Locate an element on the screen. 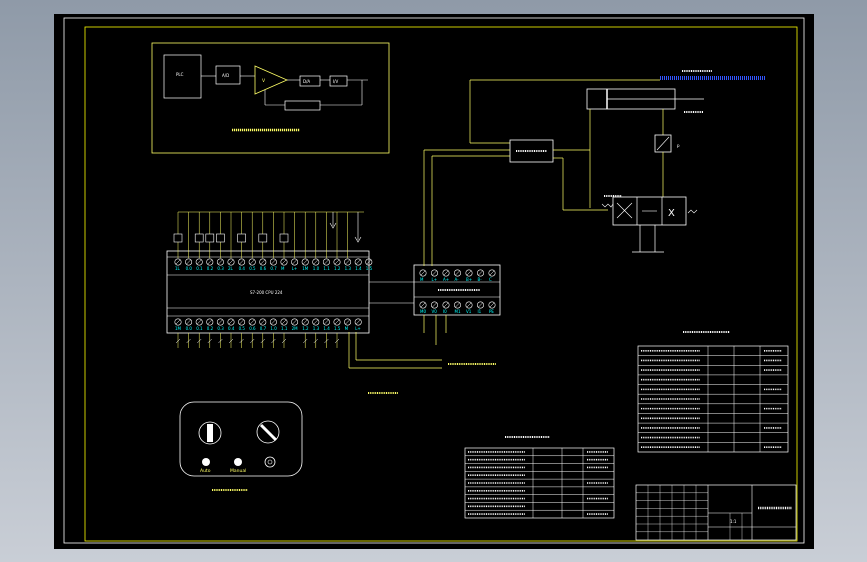  plc-top-terminal-label: M is located at coordinates (283, 268).